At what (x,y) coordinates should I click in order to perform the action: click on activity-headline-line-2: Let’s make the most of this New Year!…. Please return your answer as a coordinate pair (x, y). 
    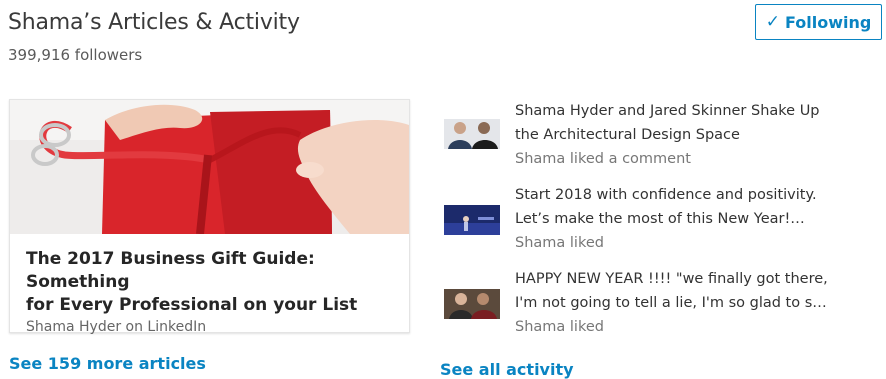
    Looking at the image, I should click on (660, 219).